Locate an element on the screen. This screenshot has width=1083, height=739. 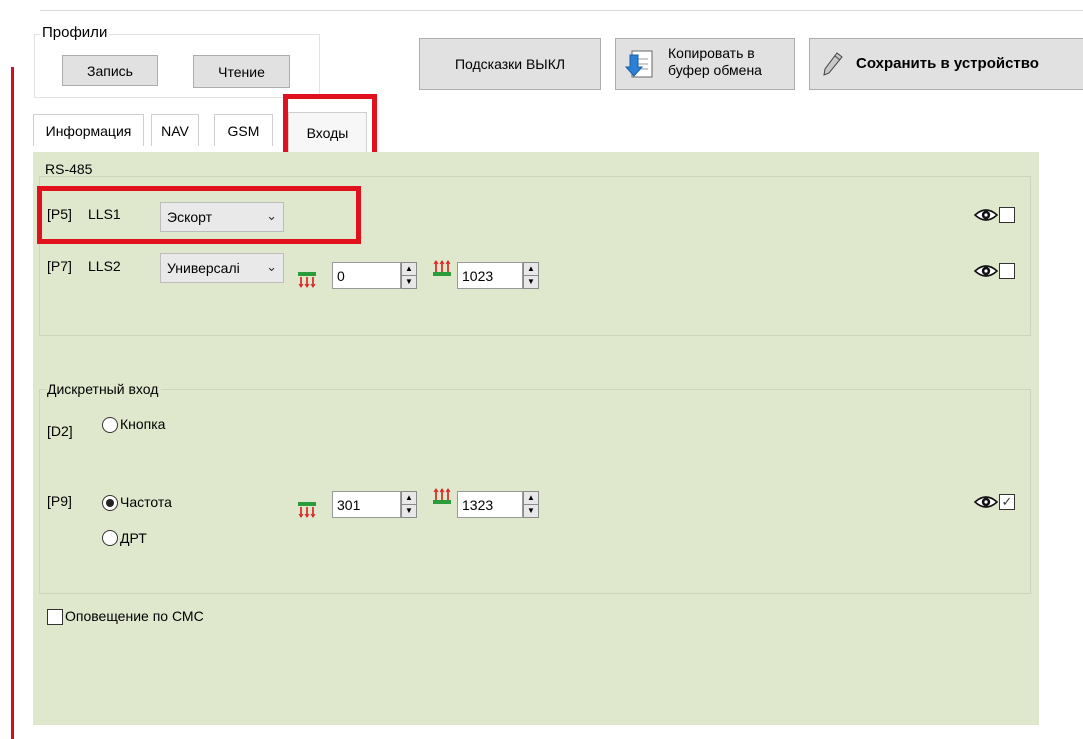
lls2-visible-checkbox is located at coordinates (1007, 271).